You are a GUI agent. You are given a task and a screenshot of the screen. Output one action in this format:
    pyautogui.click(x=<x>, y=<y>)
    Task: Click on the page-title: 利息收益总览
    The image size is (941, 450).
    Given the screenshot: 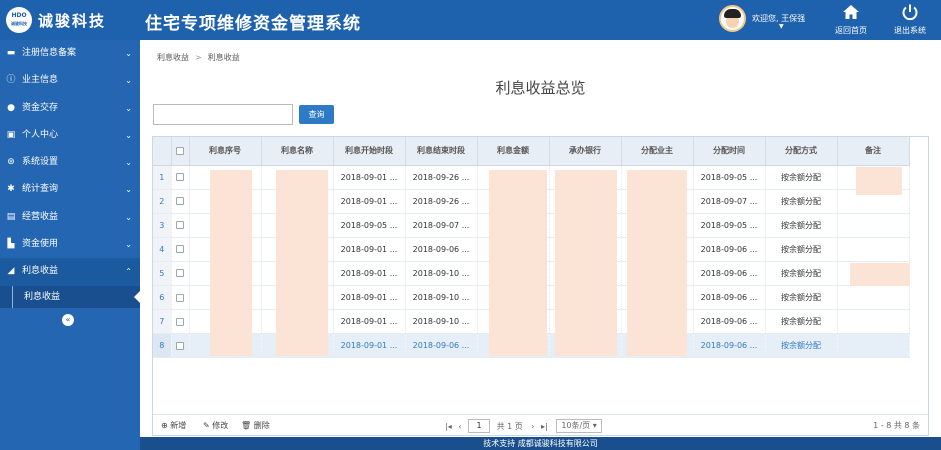 What is the action you would take?
    pyautogui.click(x=540, y=88)
    